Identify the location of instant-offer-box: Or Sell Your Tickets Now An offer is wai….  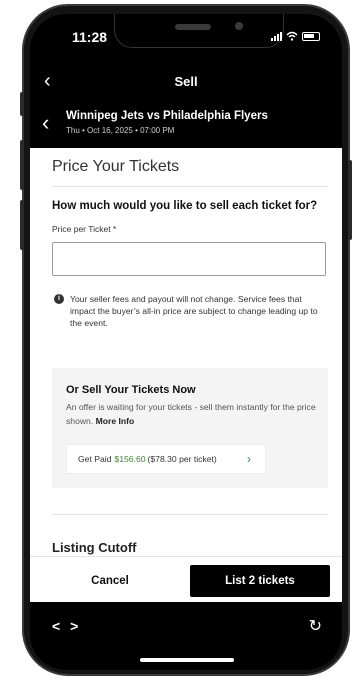
(190, 428).